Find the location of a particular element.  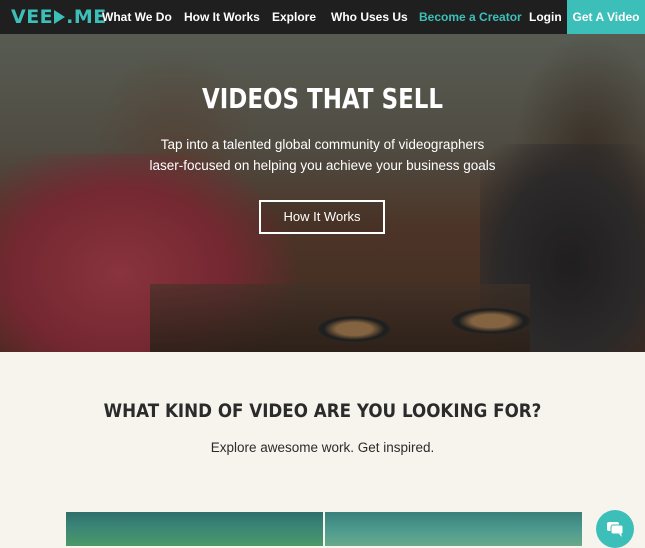

nav-item-who-uses-us: Who Uses Us is located at coordinates (369, 17).